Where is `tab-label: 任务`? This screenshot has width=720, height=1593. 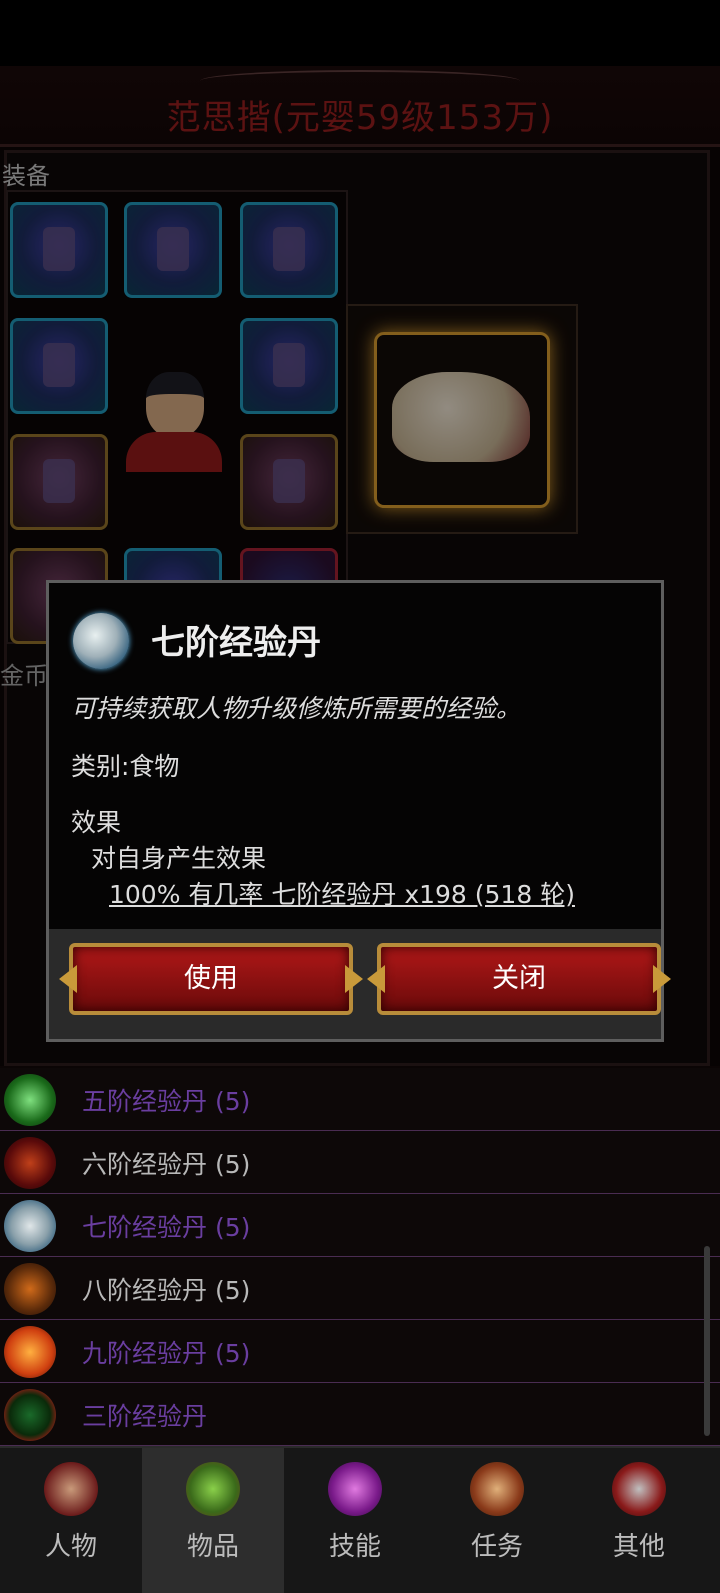
tab-label: 任务 is located at coordinates (496, 1547).